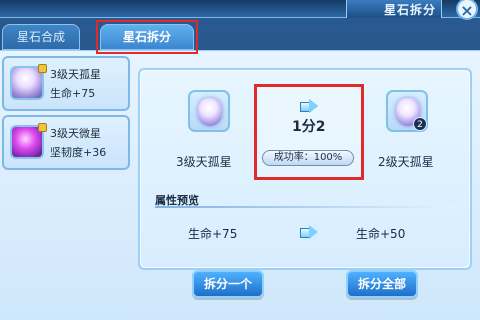 The width and height of the screenshot is (480, 320). What do you see at coordinates (75, 74) in the screenshot?
I see `list-item-name: 3级天孤星` at bounding box center [75, 74].